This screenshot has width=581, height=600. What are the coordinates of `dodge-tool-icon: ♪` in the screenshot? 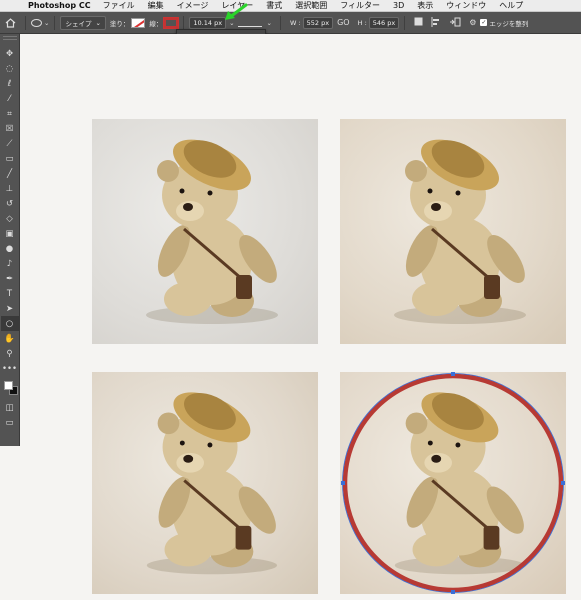 It's located at (10, 263).